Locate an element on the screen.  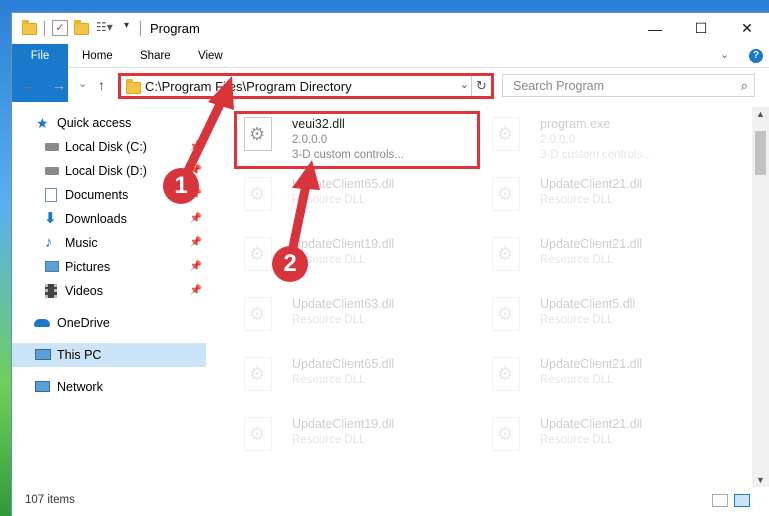
minimize-button: — is located at coordinates (655, 28).